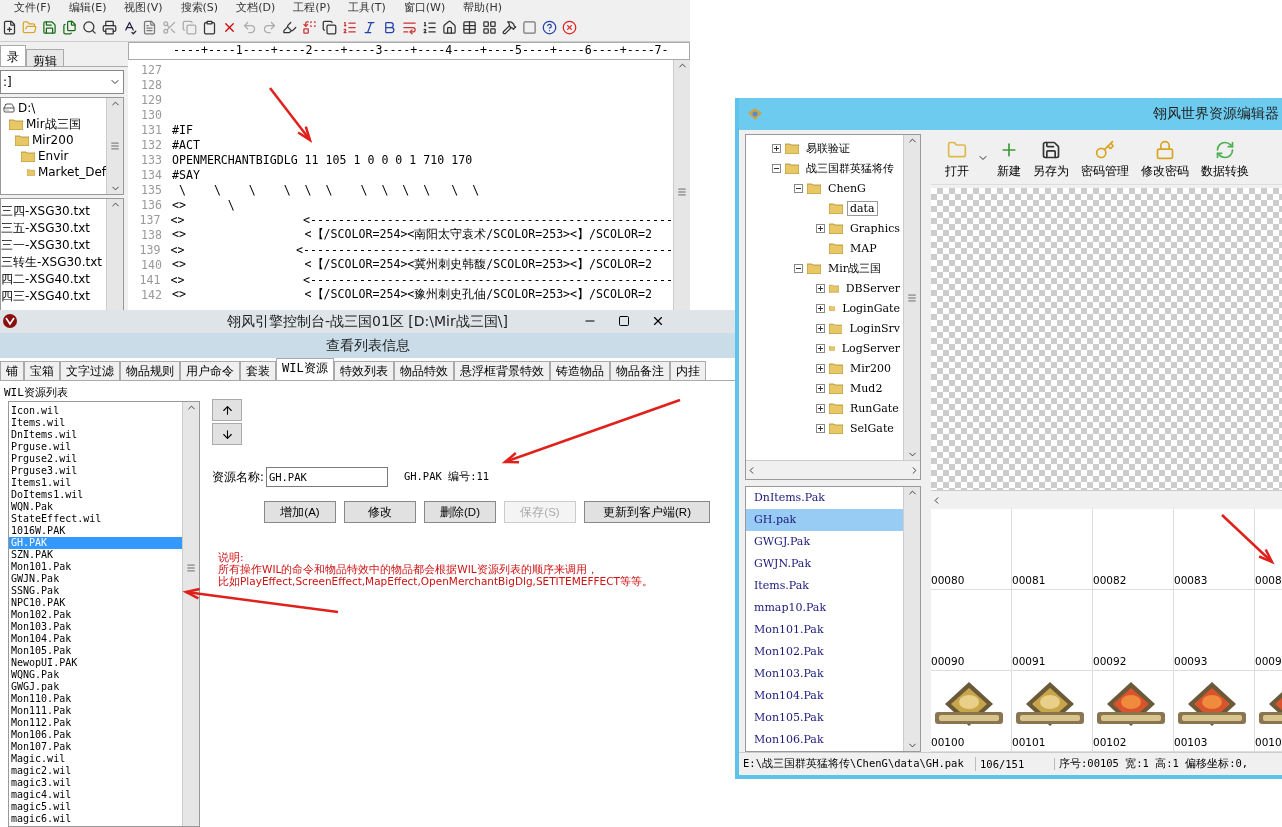  Describe the element at coordinates (52, 262) in the screenshot. I see `file-item: 三转生-XSG30.txt` at that location.